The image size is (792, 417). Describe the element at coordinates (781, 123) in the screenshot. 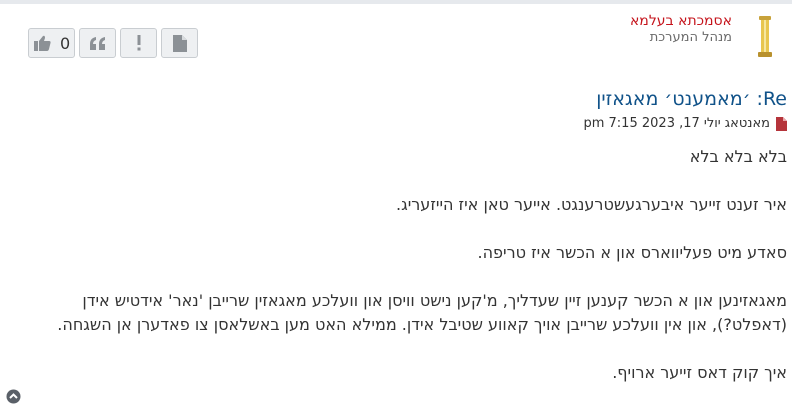

I see `post-file-icon` at that location.